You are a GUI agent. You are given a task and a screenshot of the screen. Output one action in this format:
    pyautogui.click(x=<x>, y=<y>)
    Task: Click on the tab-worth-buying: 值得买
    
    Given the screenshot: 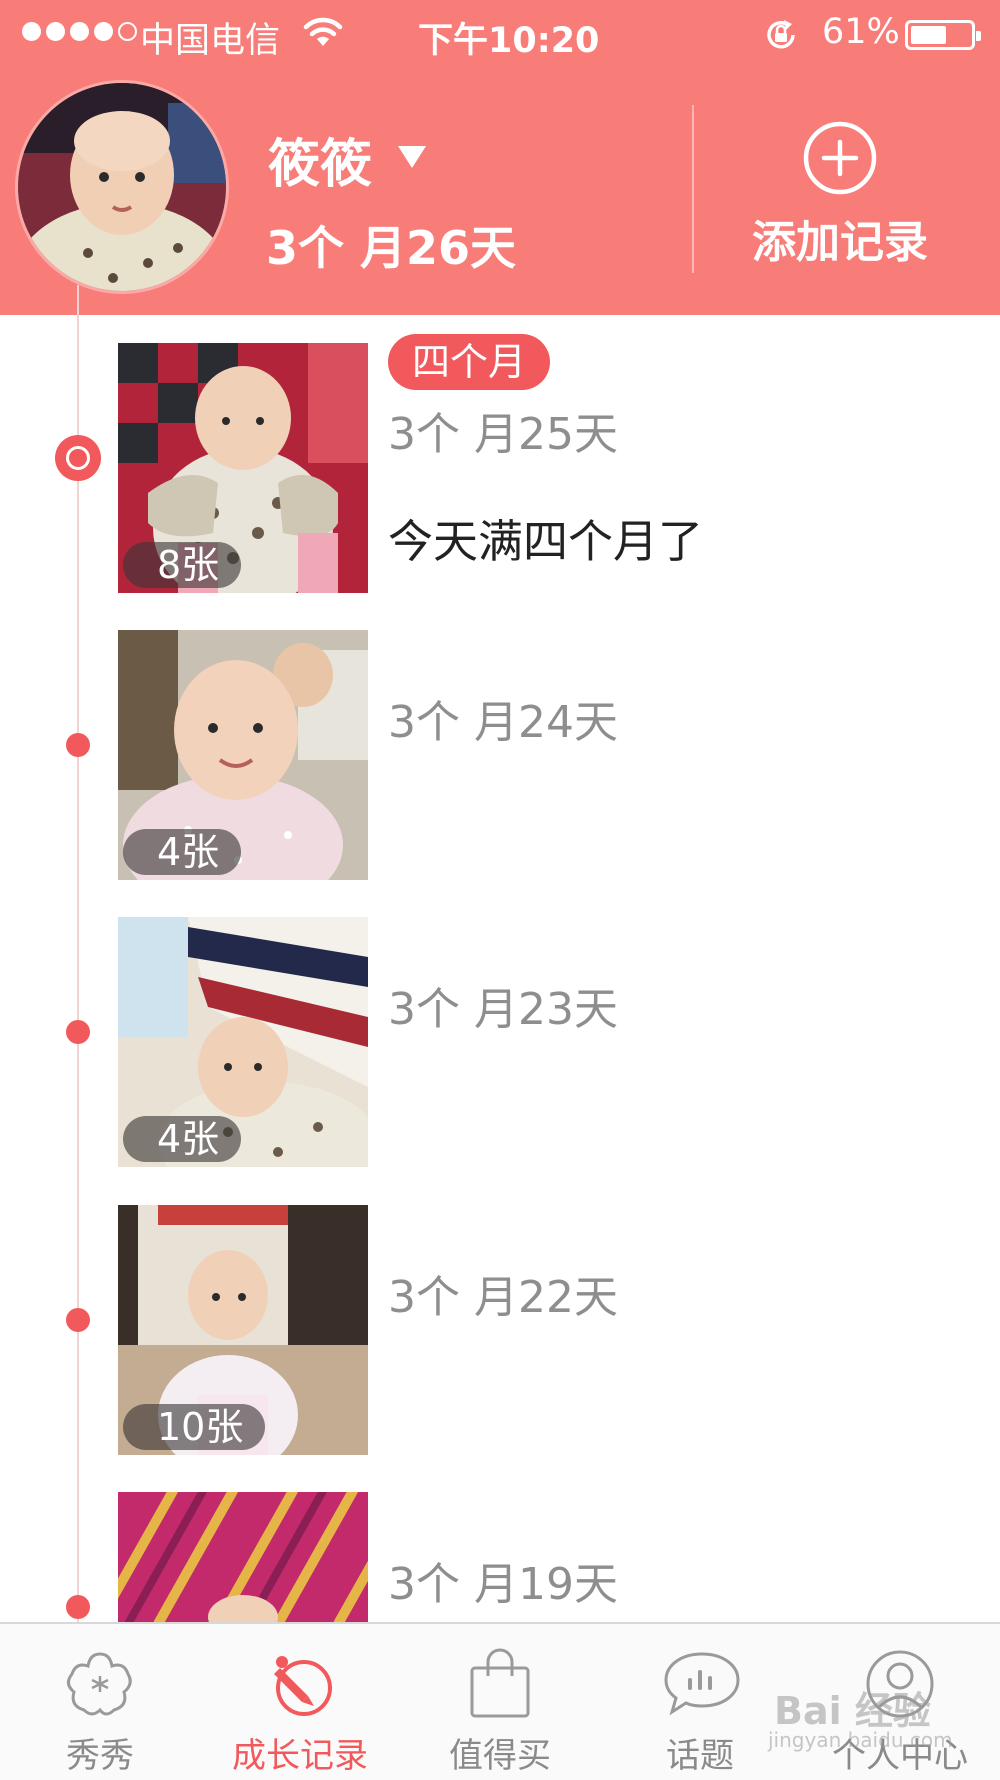 What is the action you would take?
    pyautogui.click(x=500, y=1702)
    